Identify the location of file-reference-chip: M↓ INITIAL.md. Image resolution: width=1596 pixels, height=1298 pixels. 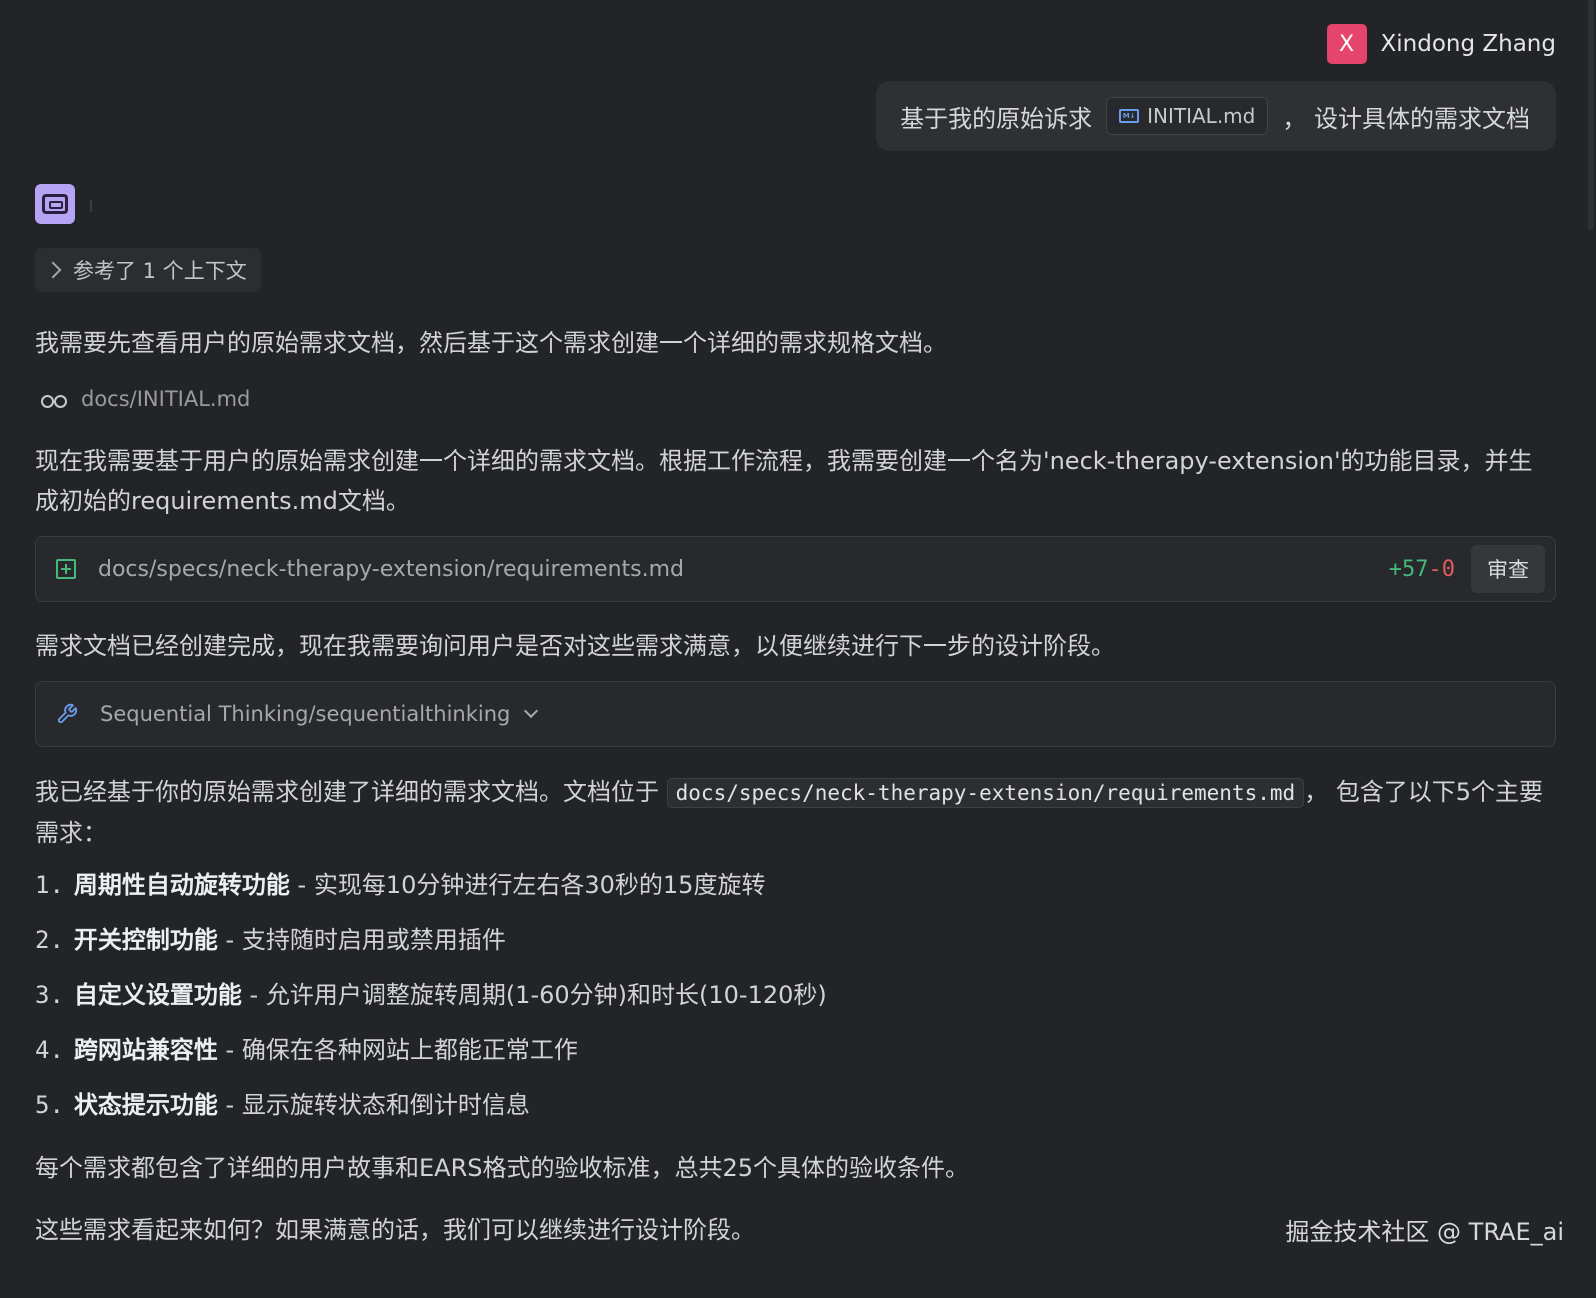
(1187, 116).